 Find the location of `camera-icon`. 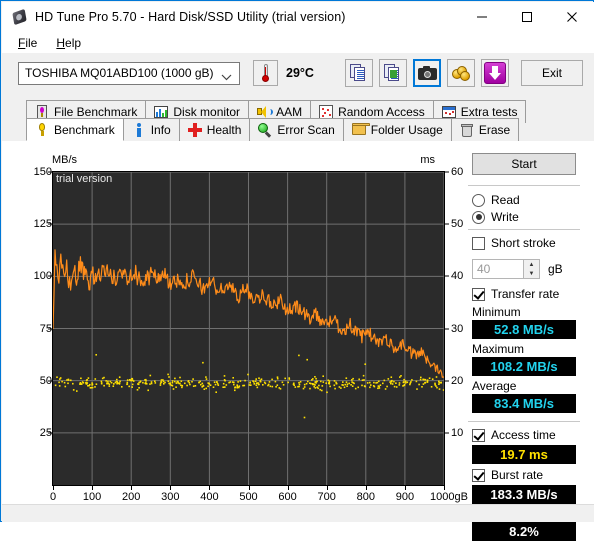

camera-icon is located at coordinates (427, 73).